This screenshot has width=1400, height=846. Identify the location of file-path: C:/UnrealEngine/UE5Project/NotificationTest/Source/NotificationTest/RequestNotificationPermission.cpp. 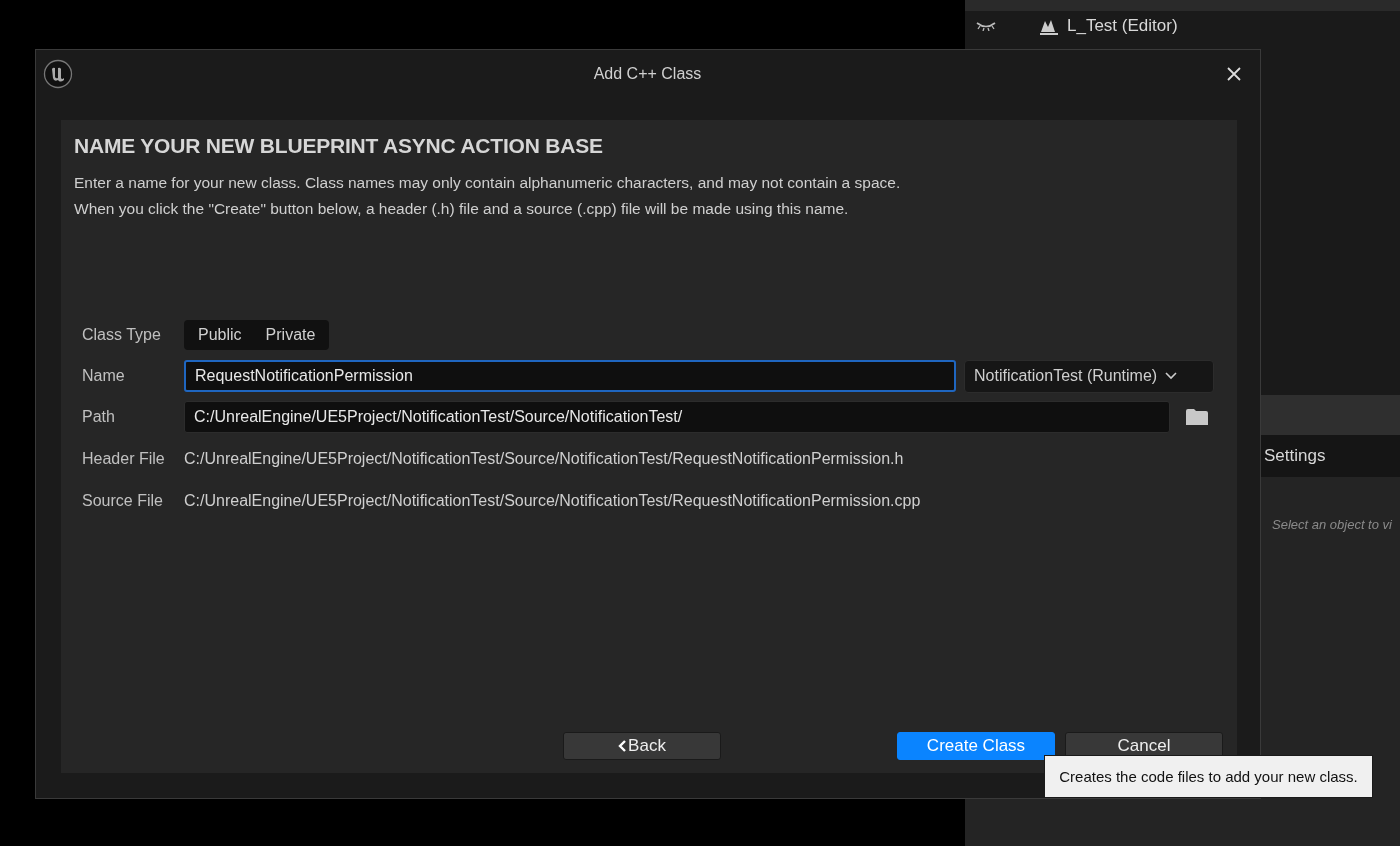
(552, 500).